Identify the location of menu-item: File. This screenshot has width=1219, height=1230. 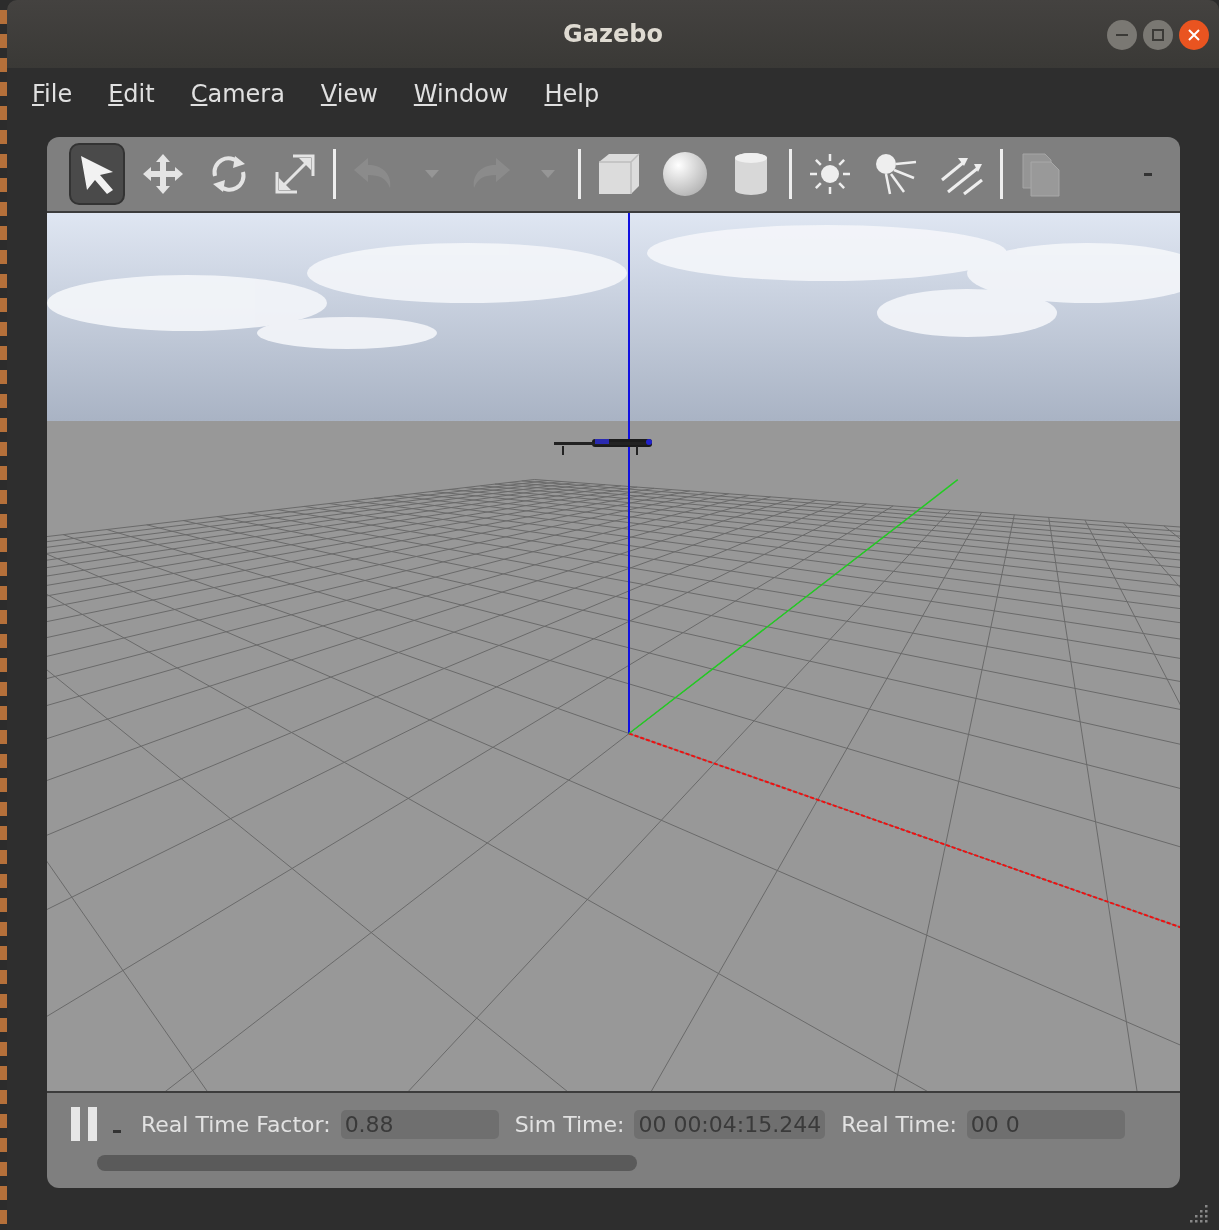
(52, 94).